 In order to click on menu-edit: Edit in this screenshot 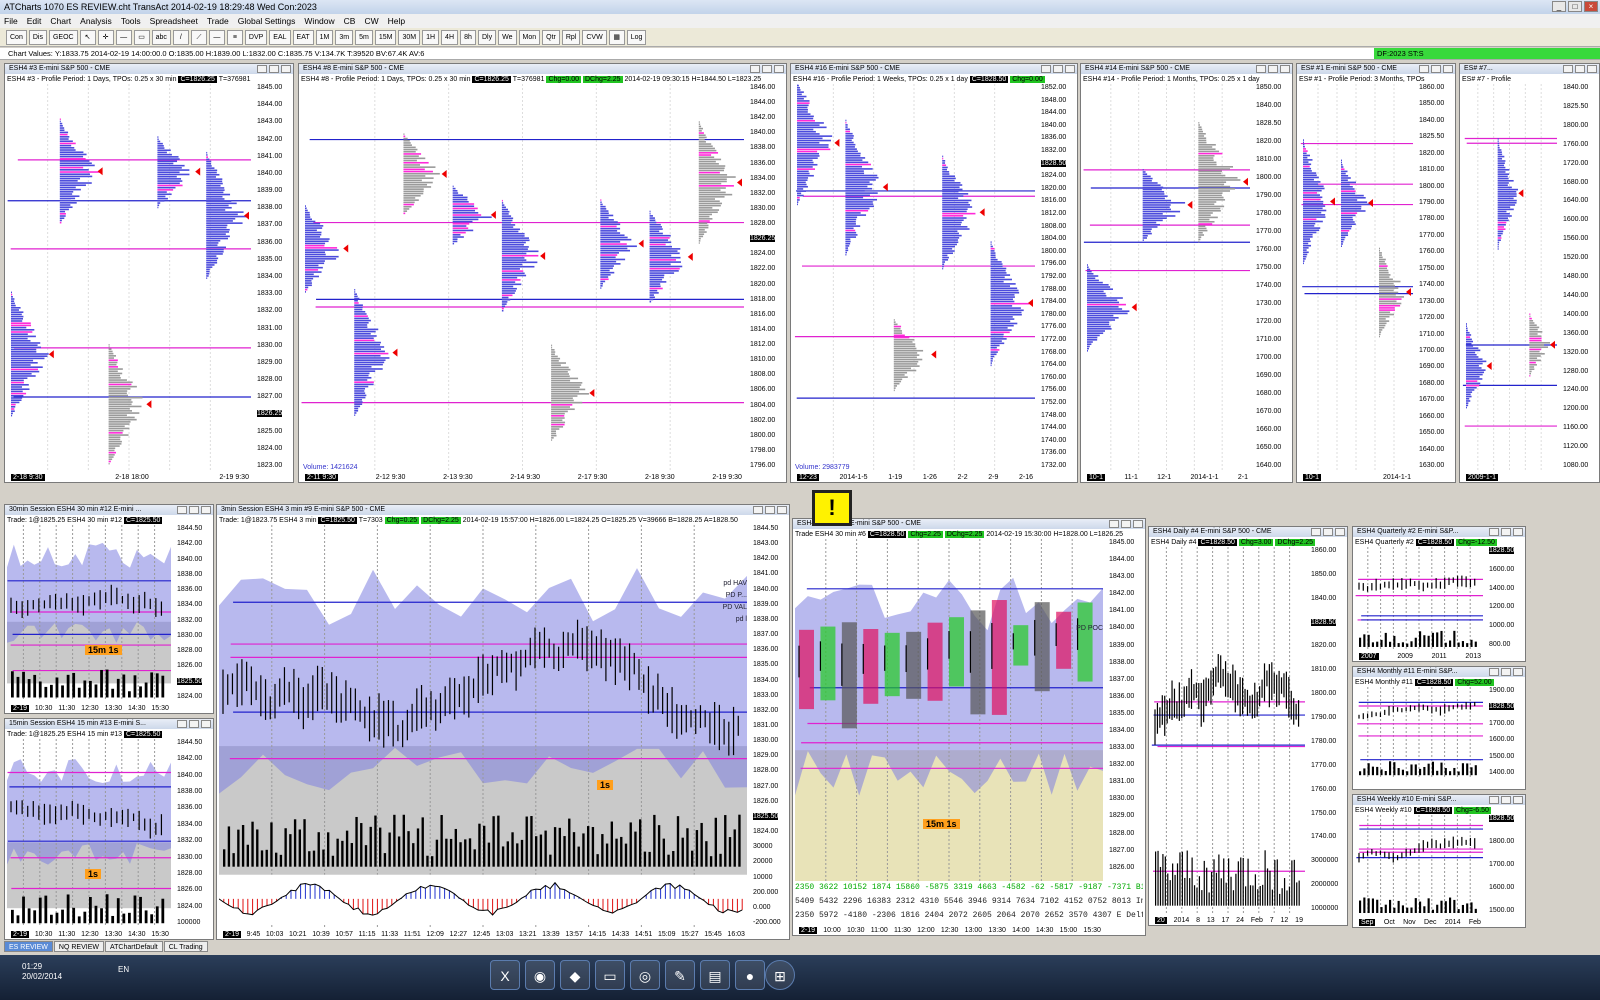, I will do `click(34, 21)`.